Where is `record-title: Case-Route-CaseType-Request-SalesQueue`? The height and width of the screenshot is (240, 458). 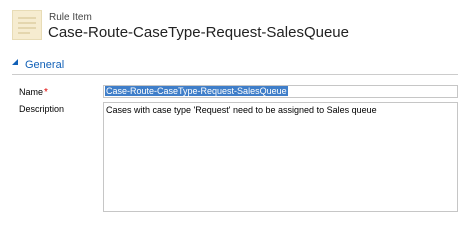 record-title: Case-Route-CaseType-Request-SalesQueue is located at coordinates (198, 32).